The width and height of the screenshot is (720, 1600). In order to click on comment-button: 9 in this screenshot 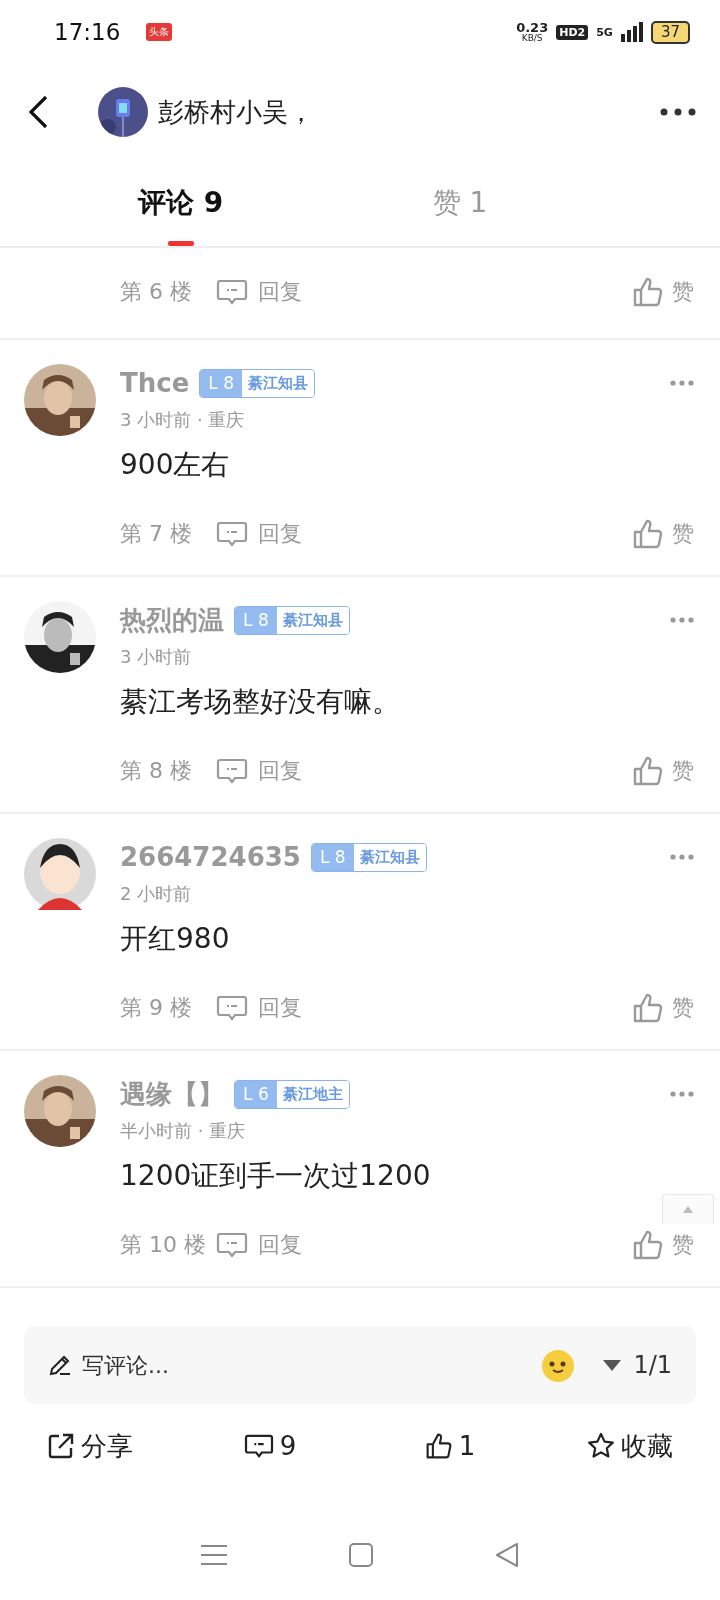, I will do `click(270, 1446)`.